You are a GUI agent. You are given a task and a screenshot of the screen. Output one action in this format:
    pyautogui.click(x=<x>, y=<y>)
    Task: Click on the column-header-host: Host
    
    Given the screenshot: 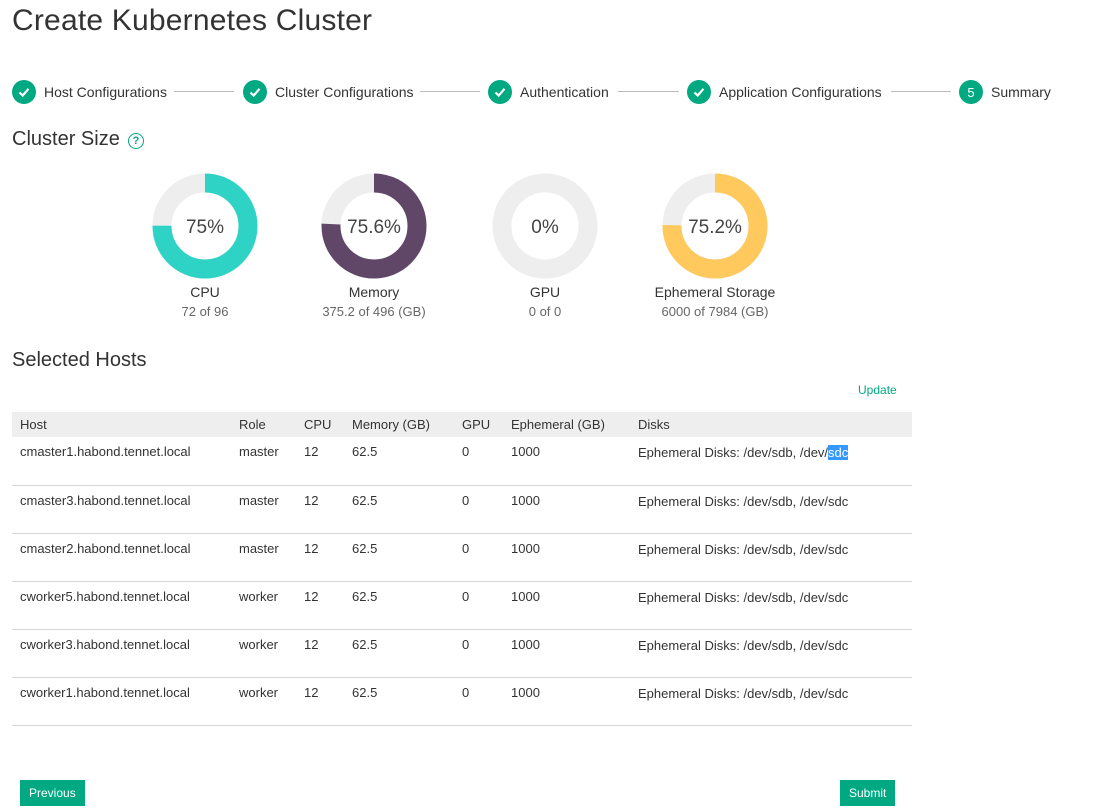 What is the action you would take?
    pyautogui.click(x=121, y=424)
    